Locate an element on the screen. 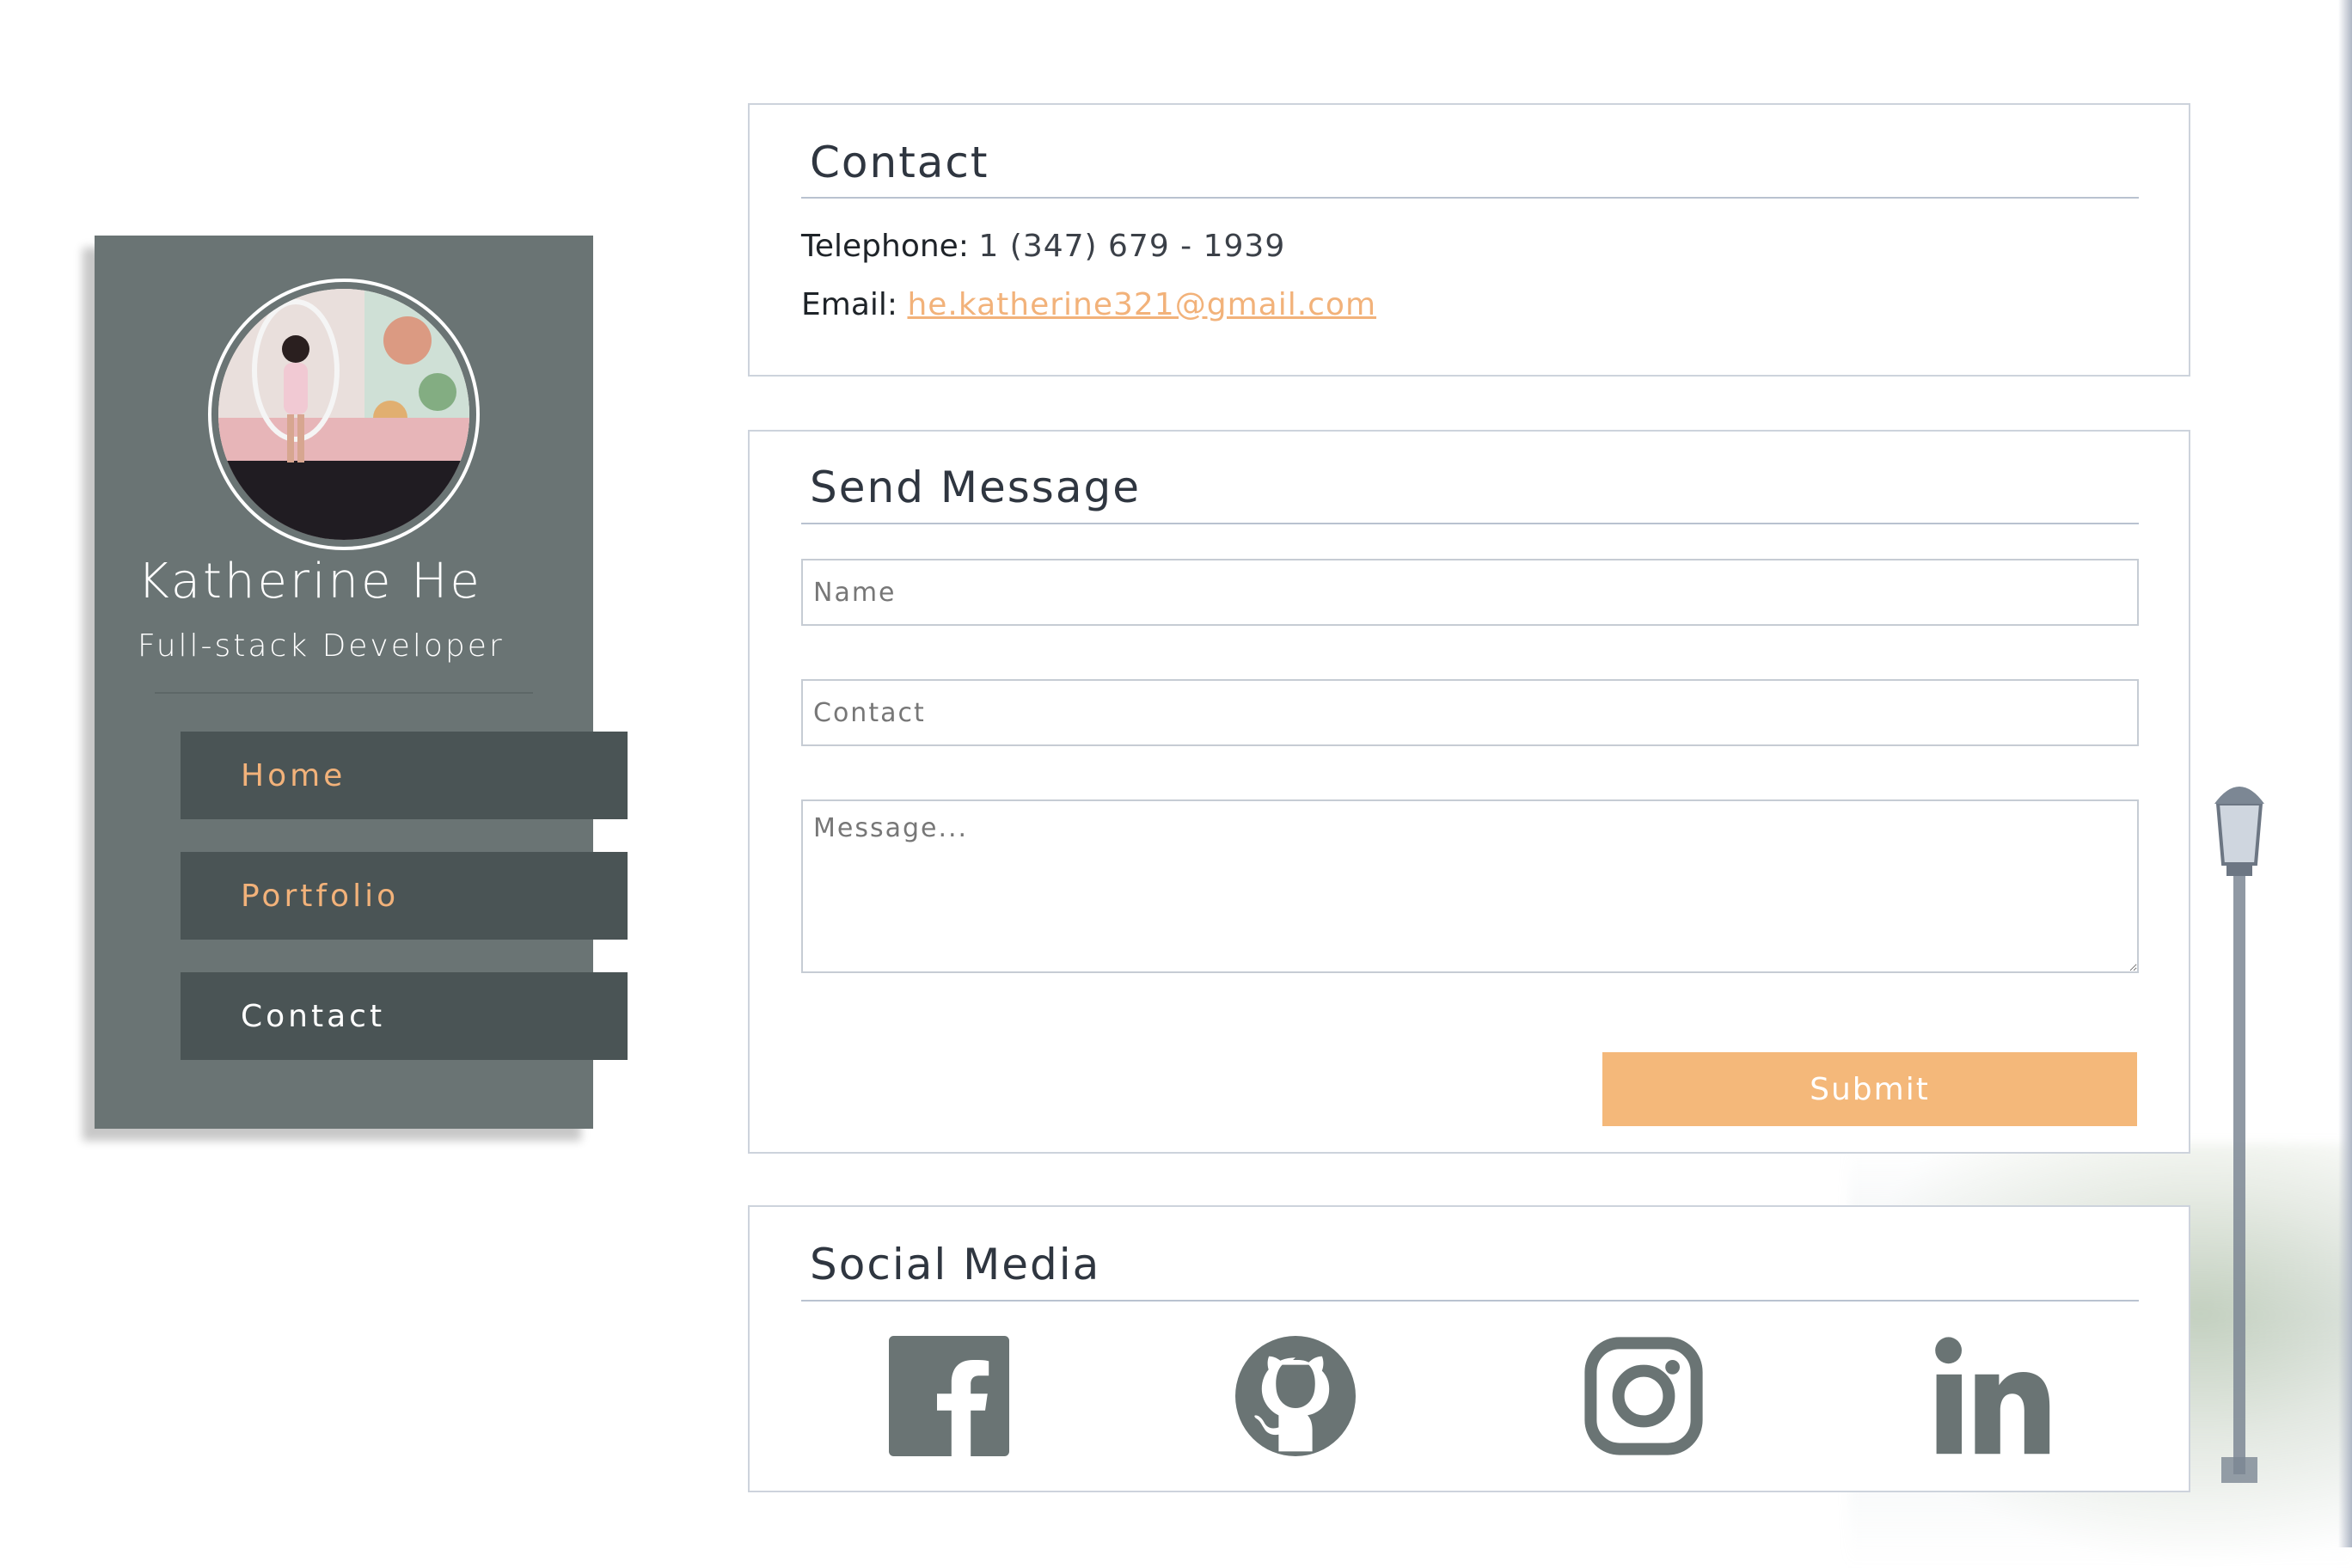 This screenshot has width=2352, height=1568. telephone-line: Telephone: 1 (347) 679 - 1939 is located at coordinates (1043, 246).